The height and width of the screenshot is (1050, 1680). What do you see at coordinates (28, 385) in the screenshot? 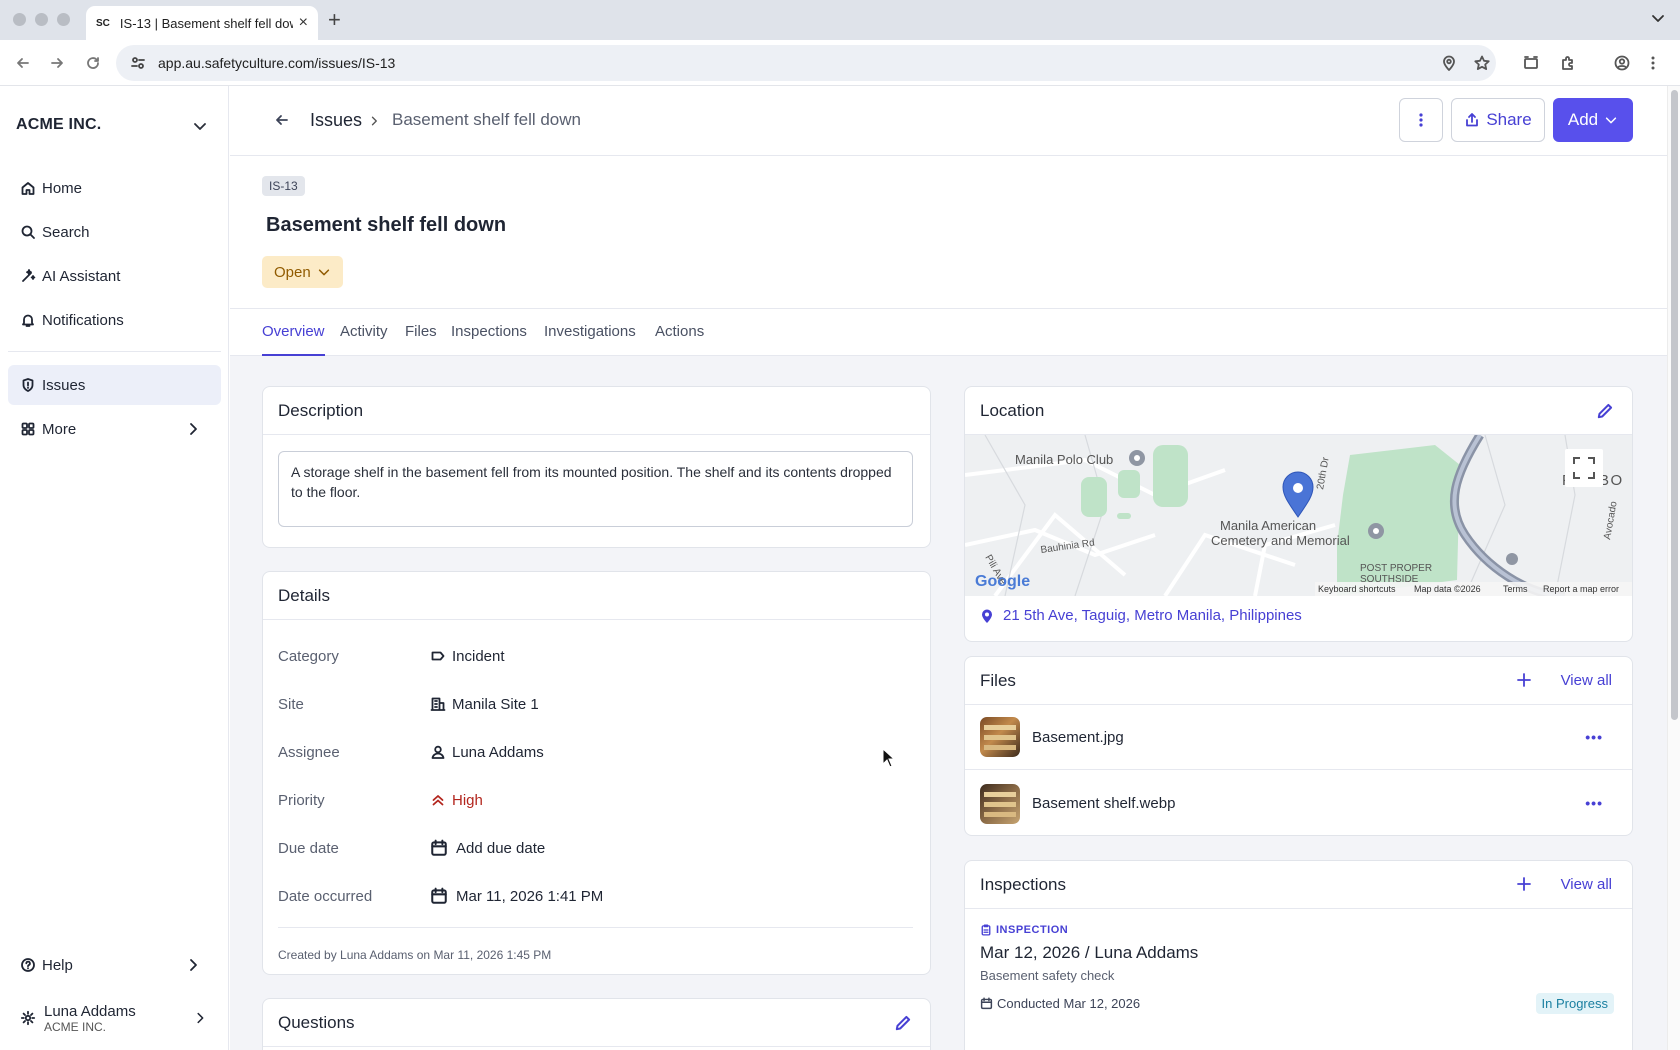
I see `issue-icon` at bounding box center [28, 385].